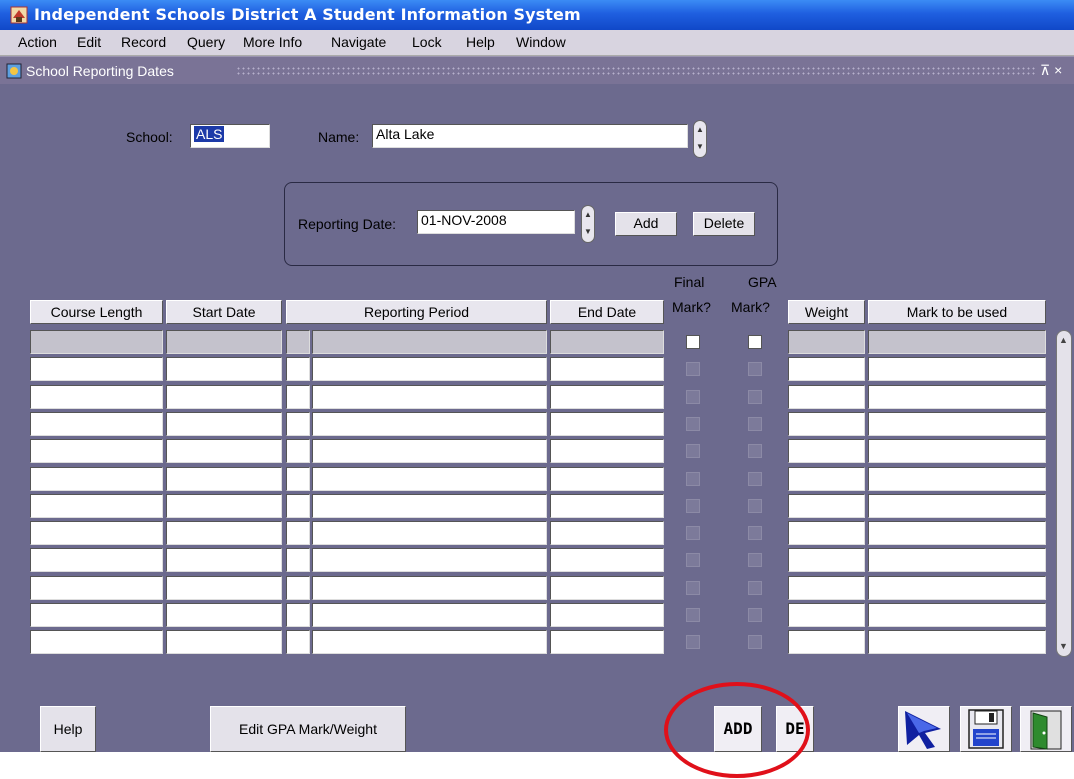  Describe the element at coordinates (607, 312) in the screenshot. I see `col-end-date: End Date` at that location.